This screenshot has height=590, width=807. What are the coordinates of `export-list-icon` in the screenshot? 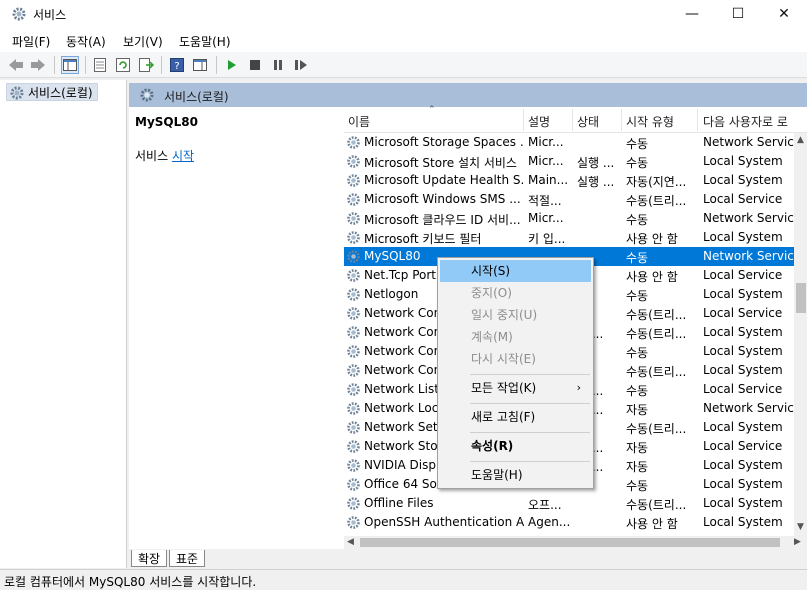 It's located at (146, 65).